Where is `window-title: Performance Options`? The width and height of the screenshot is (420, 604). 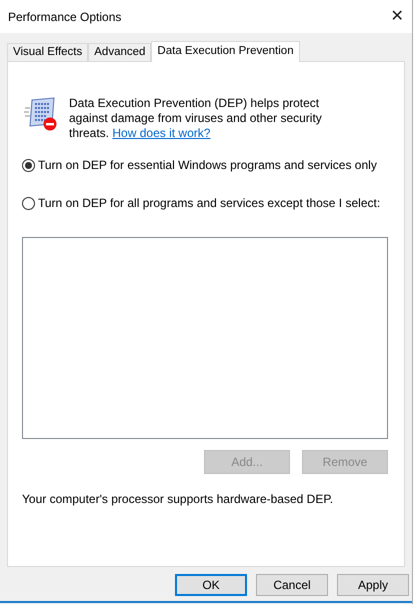
window-title: Performance Options is located at coordinates (65, 17).